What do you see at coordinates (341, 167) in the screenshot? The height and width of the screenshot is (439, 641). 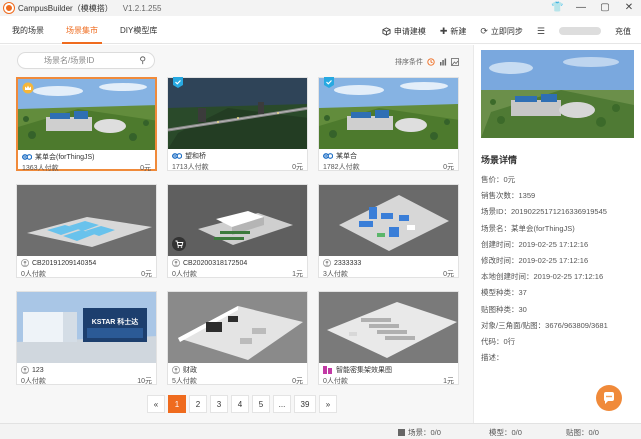 I see `paid-count: 1782人付款` at bounding box center [341, 167].